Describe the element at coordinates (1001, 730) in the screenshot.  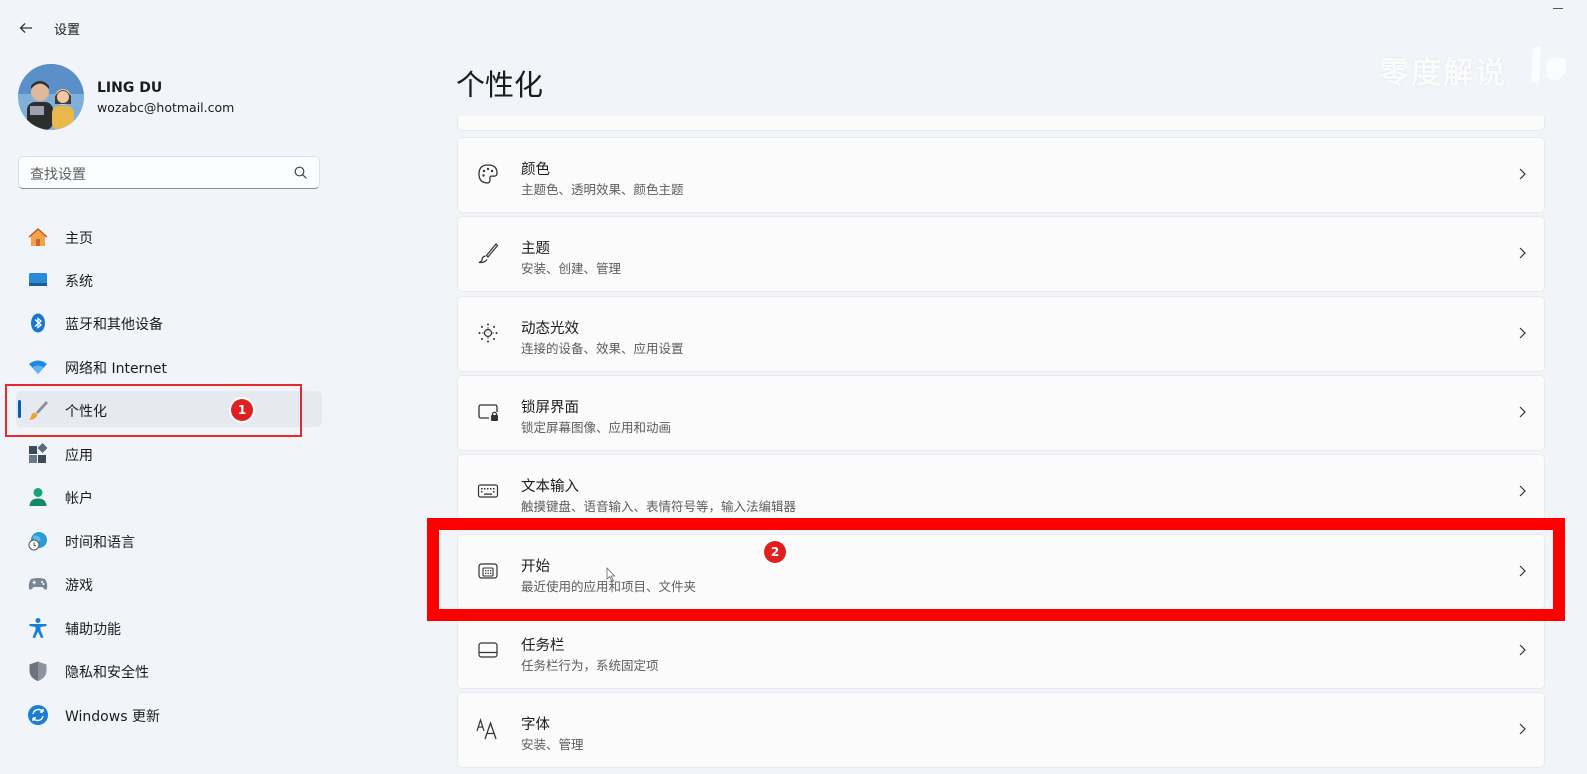
I see `card-fonts: 字体 安装、管理` at that location.